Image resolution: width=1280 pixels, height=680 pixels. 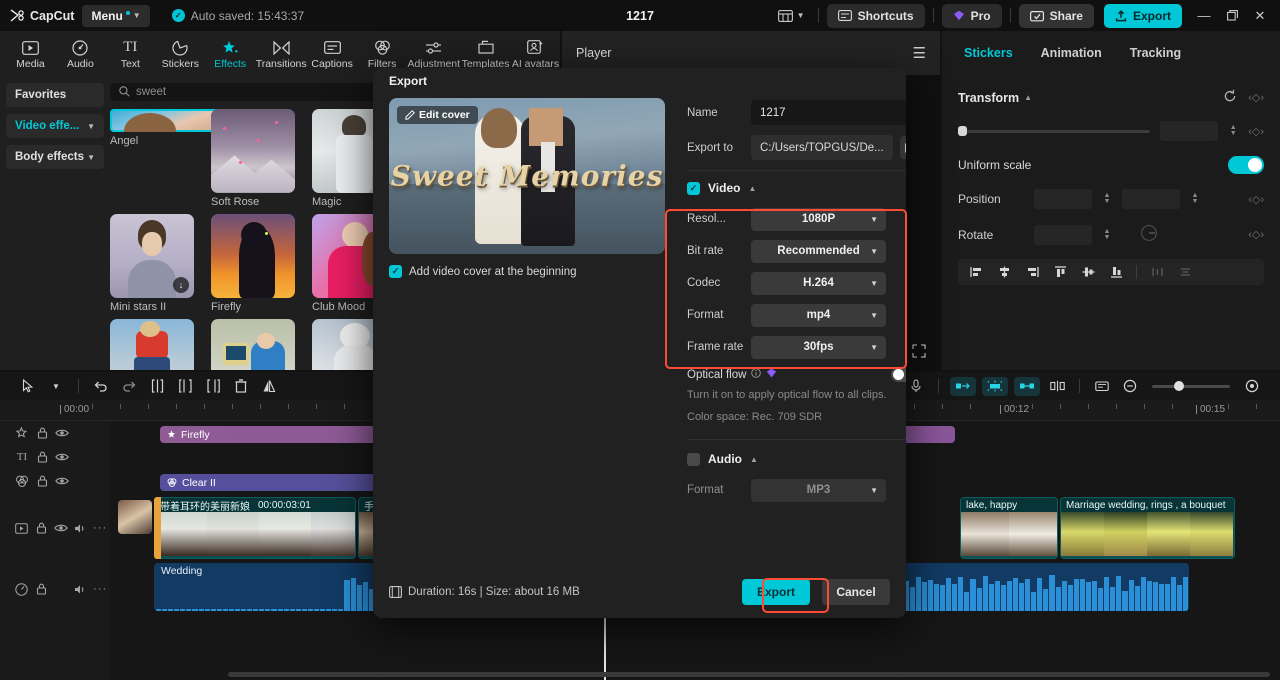 I want to click on video-checkbox: ✓, so click(x=693, y=188).